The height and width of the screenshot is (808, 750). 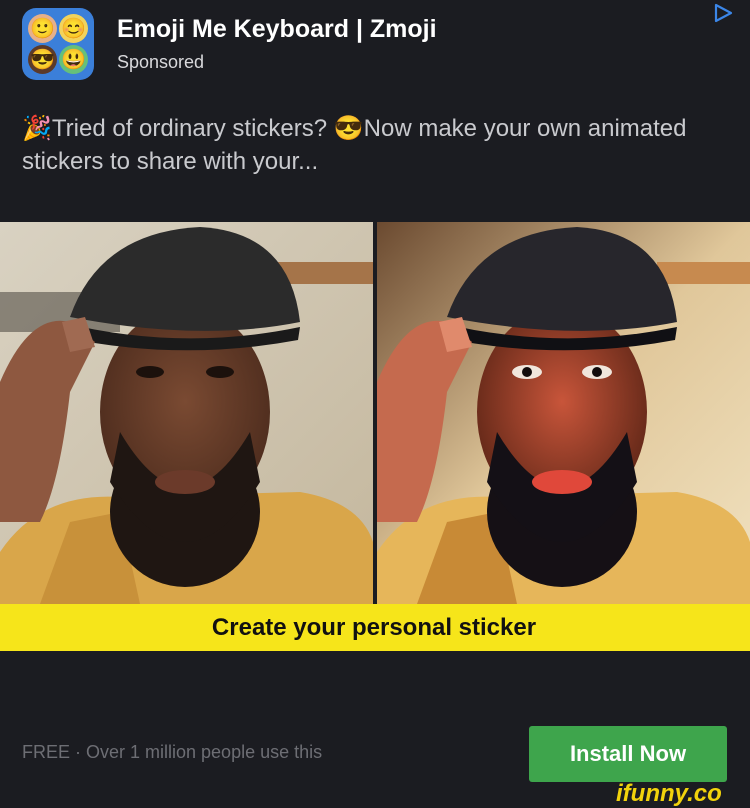 What do you see at coordinates (628, 754) in the screenshot?
I see `install-now-button: Install Now` at bounding box center [628, 754].